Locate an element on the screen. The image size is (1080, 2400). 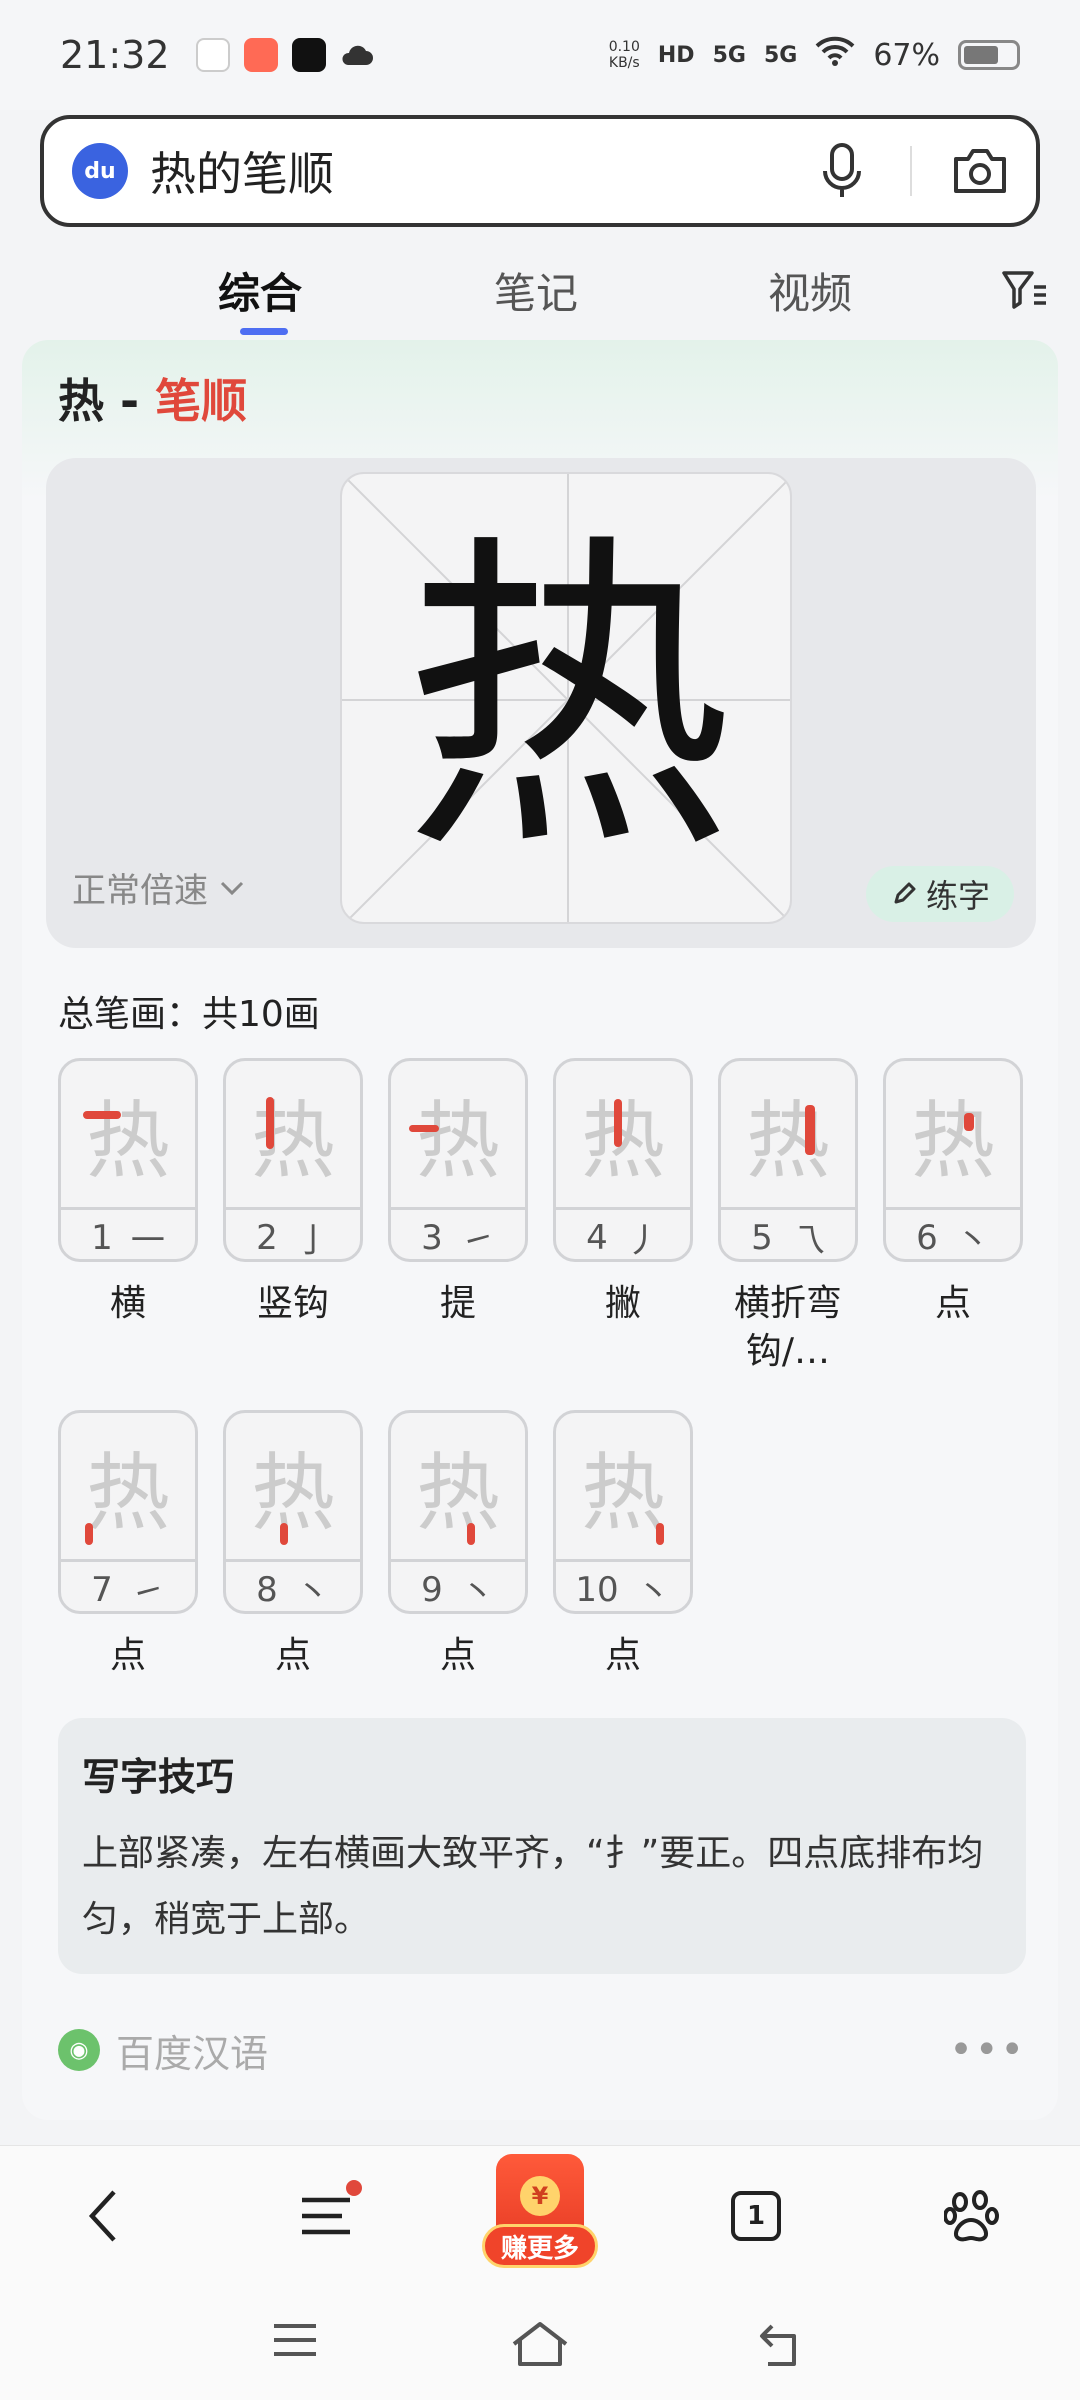
tab-notes: 笔记 is located at coordinates (536, 290).